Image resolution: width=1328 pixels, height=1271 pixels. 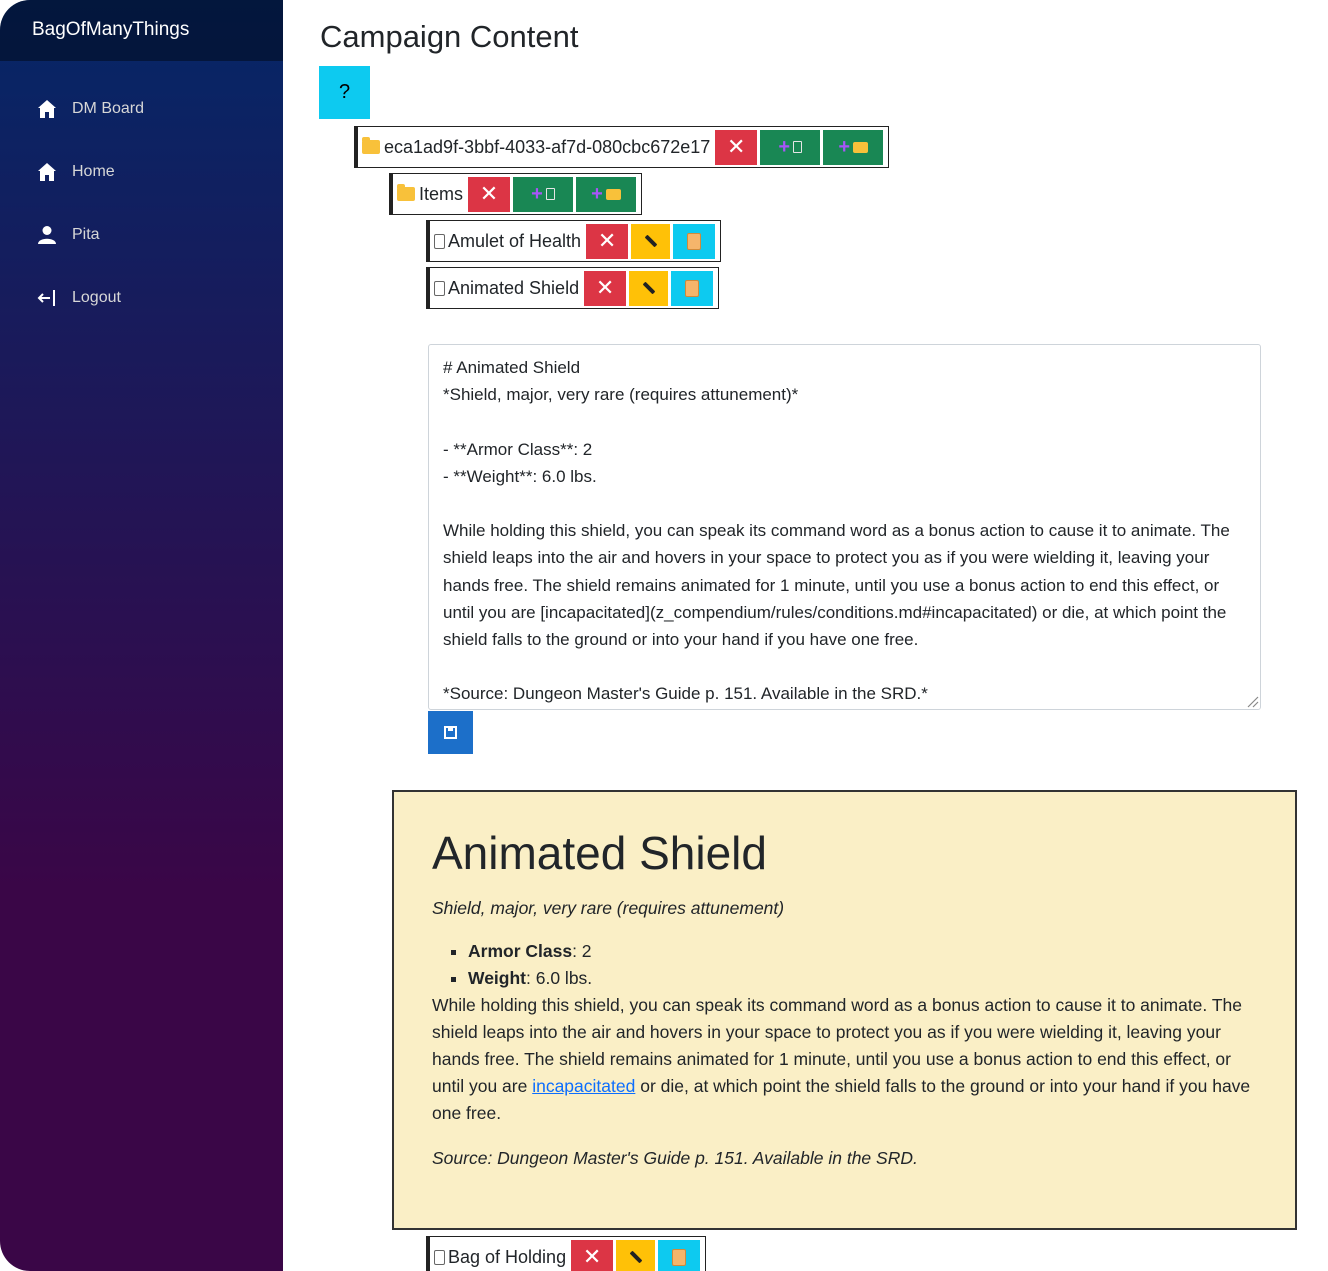 What do you see at coordinates (108, 108) in the screenshot?
I see `sidebar-item-label: DM Board` at bounding box center [108, 108].